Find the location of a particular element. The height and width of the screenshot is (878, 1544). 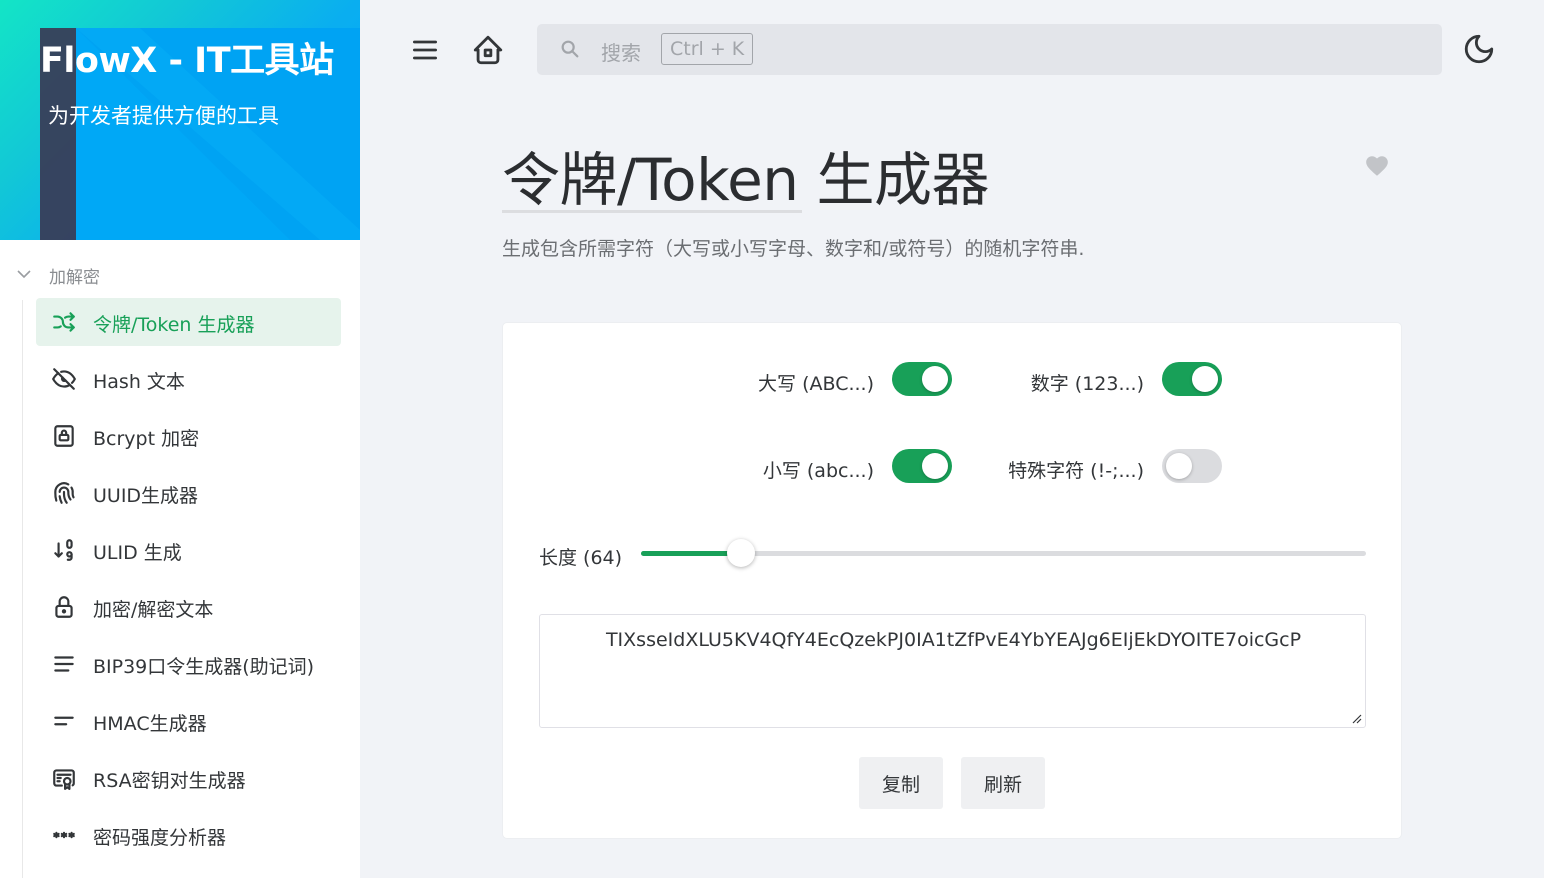

theme-toggle-button is located at coordinates (1479, 49).